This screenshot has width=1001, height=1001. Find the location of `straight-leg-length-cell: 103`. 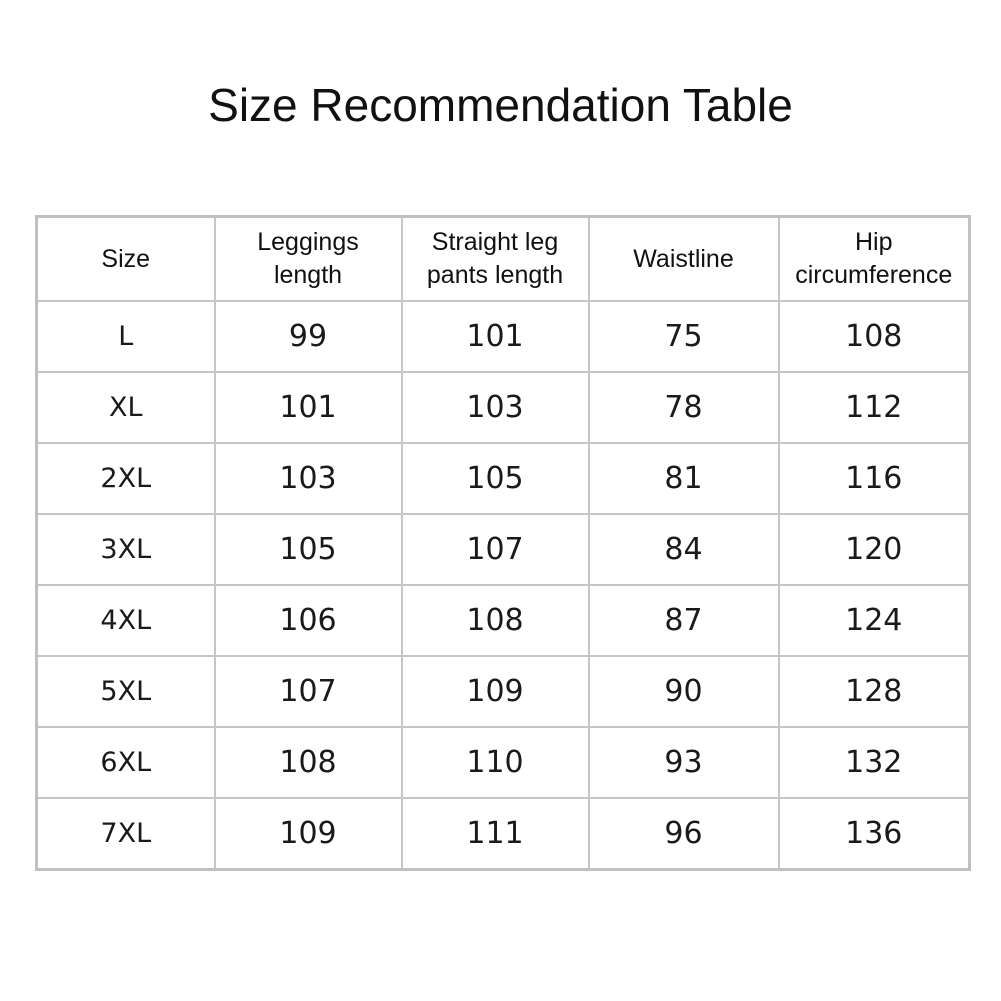

straight-leg-length-cell: 103 is located at coordinates (495, 407).